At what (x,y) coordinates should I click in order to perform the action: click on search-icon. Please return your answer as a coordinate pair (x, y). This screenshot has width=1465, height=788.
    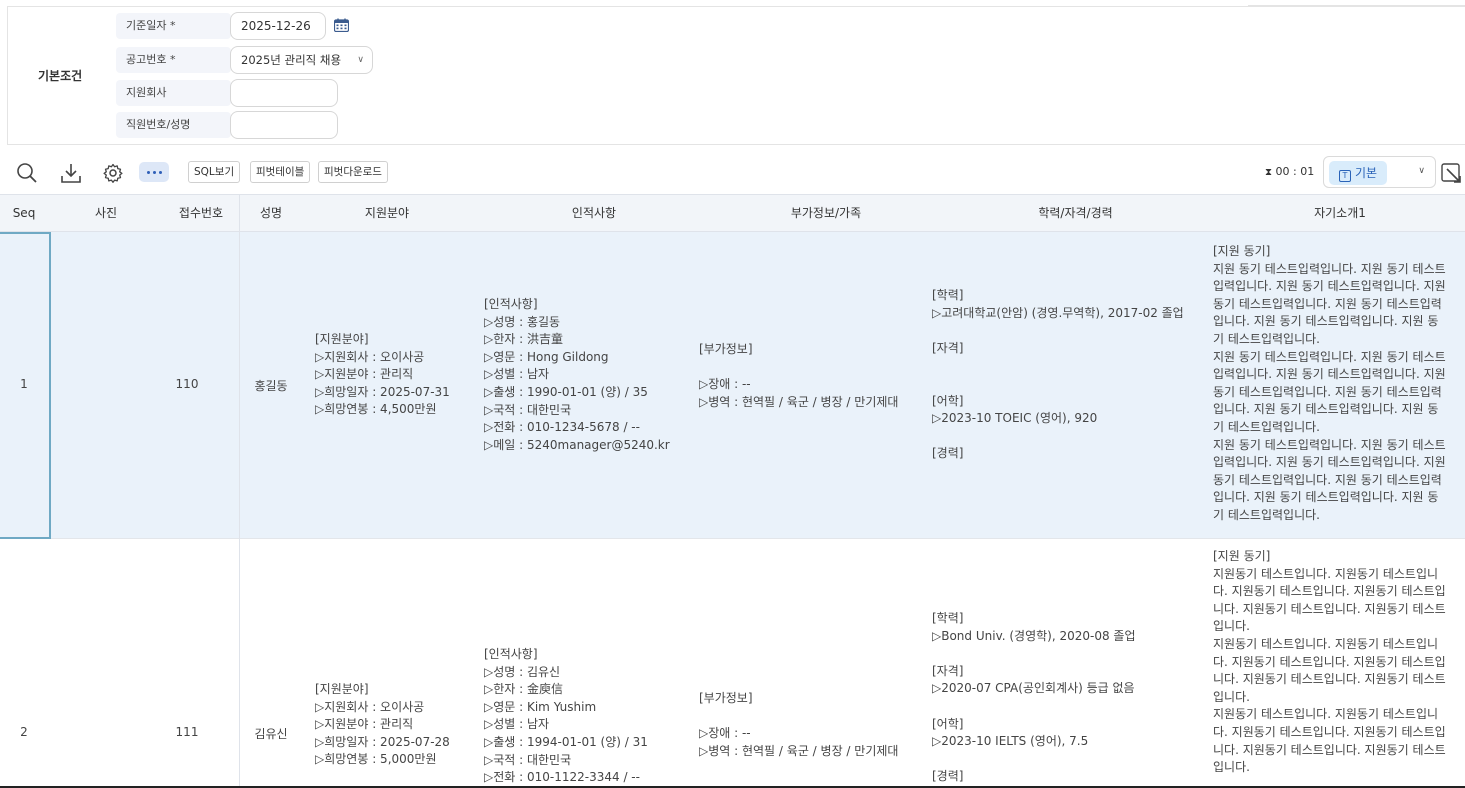
    Looking at the image, I should click on (27, 173).